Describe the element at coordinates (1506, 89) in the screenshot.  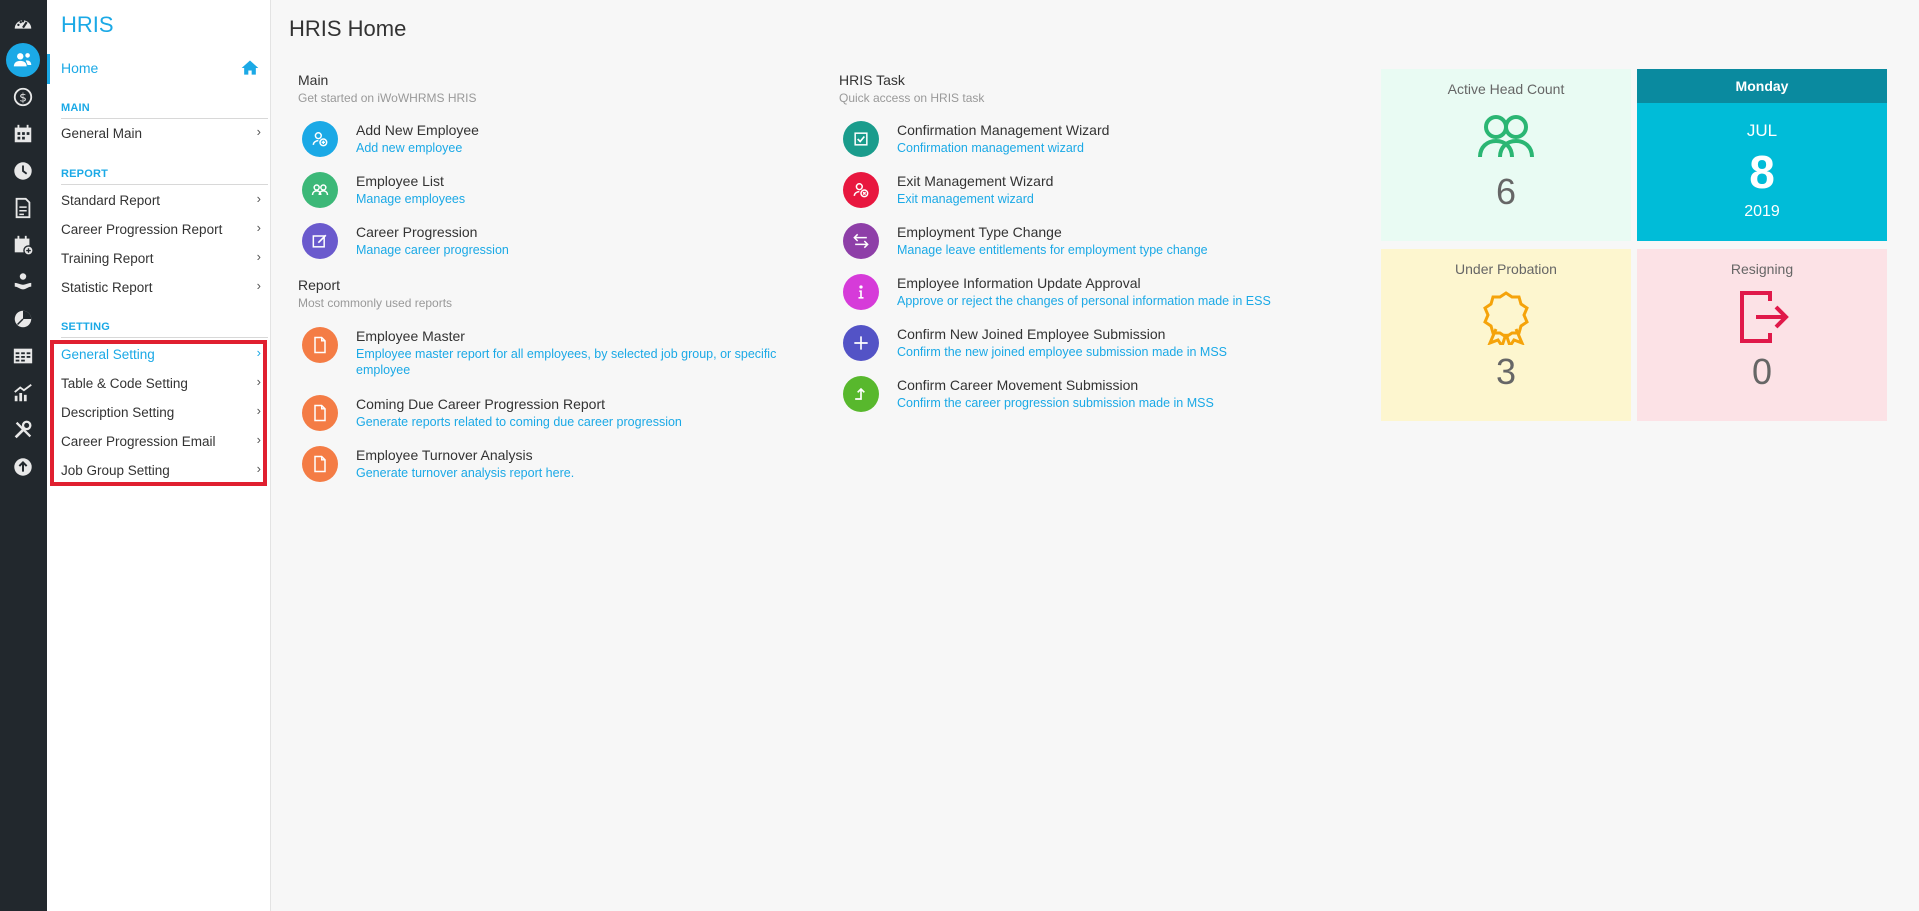
I see `card-title: Active Head Count` at that location.